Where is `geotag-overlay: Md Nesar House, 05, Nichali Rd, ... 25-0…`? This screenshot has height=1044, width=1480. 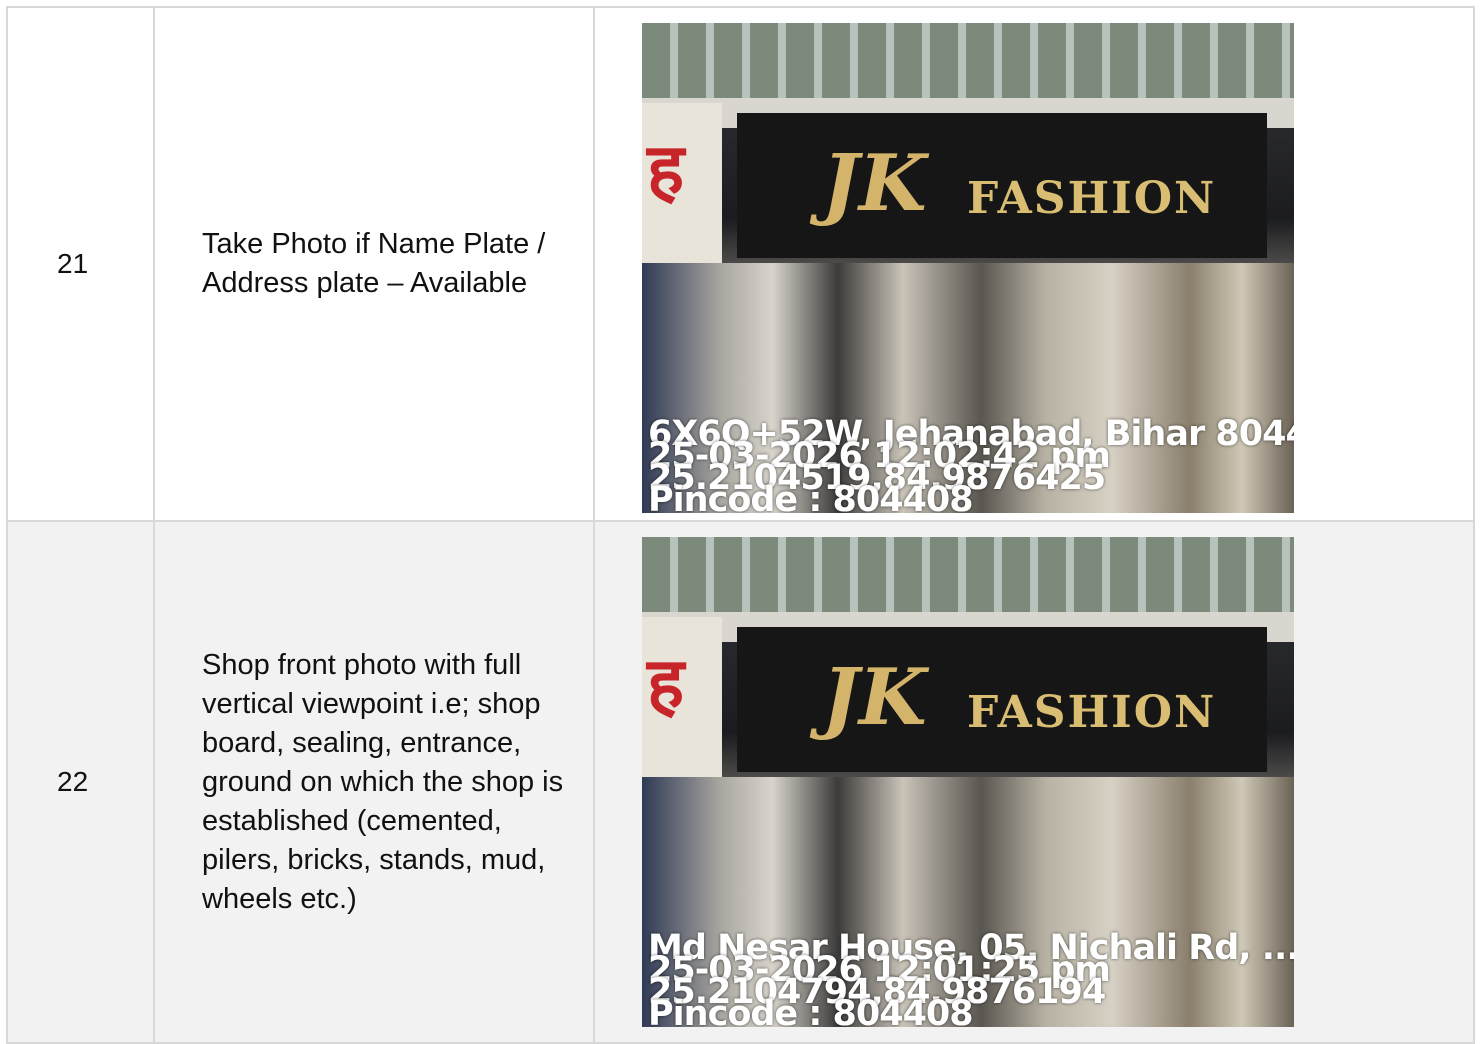
geotag-overlay: Md Nesar House, 05, Nichali Rd, ... 25-0… is located at coordinates (971, 979).